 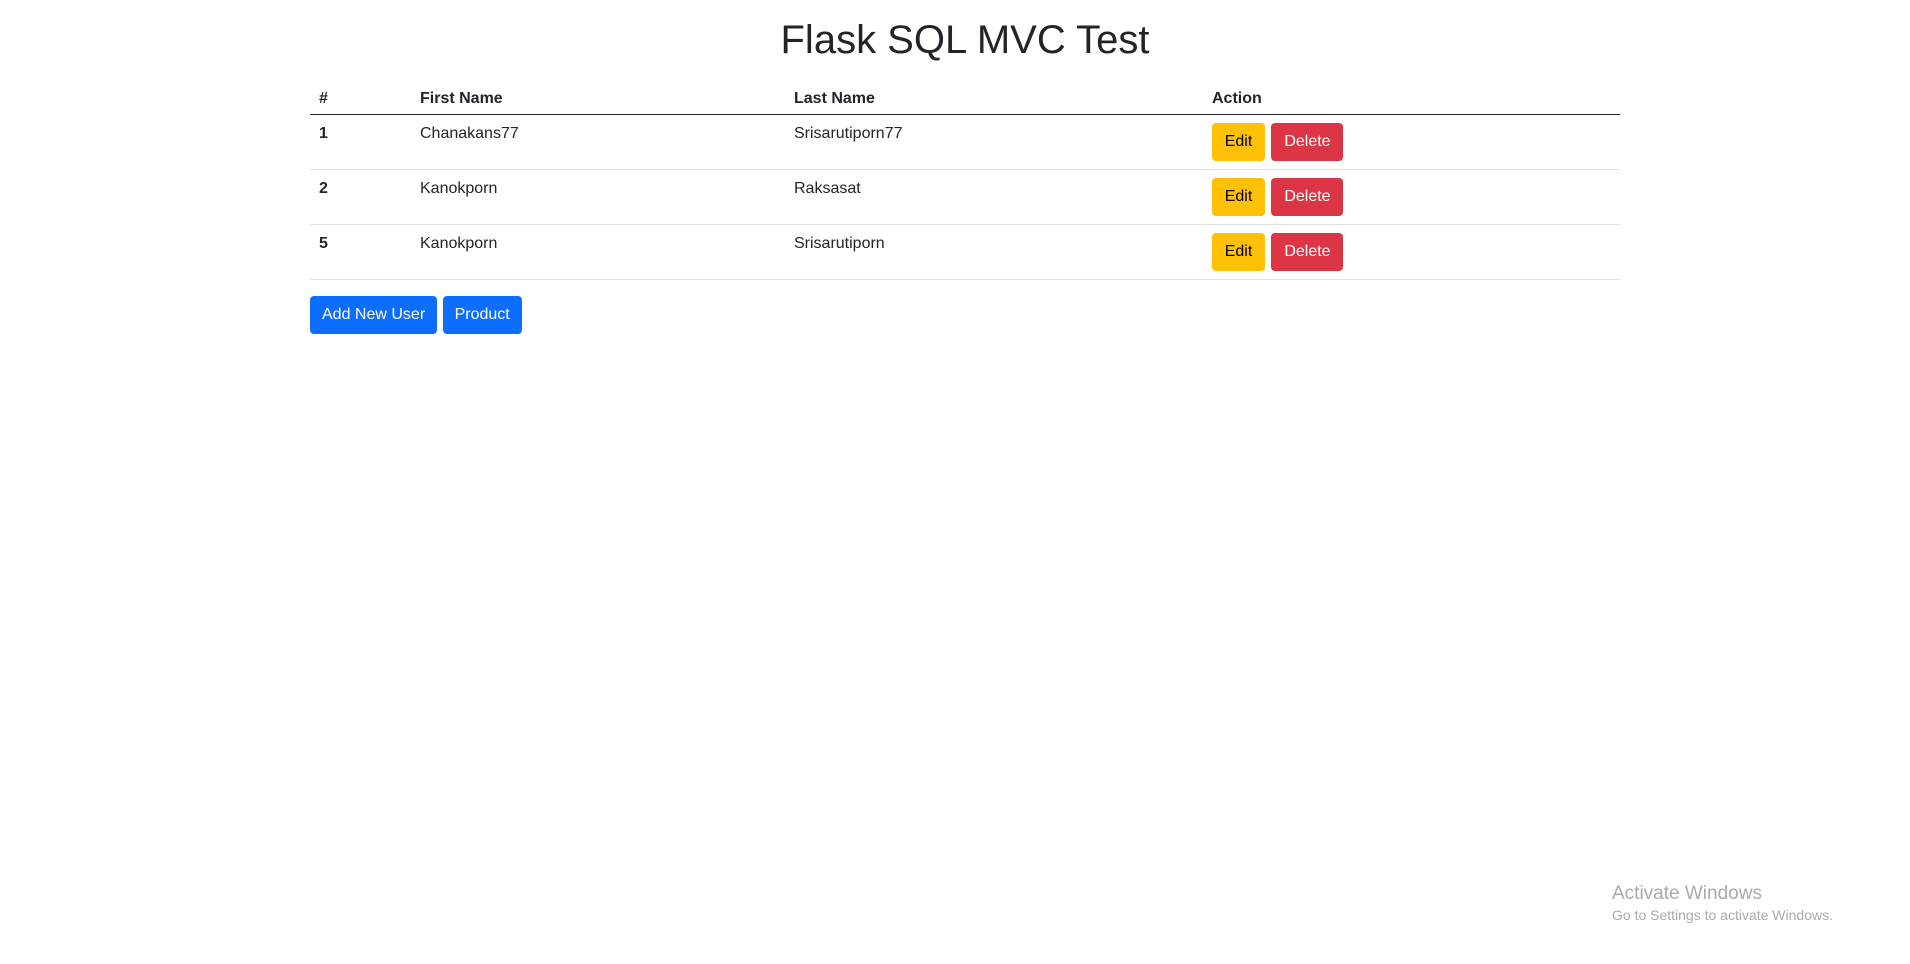 What do you see at coordinates (994, 252) in the screenshot?
I see `row-last-name: Srisarutiporn` at bounding box center [994, 252].